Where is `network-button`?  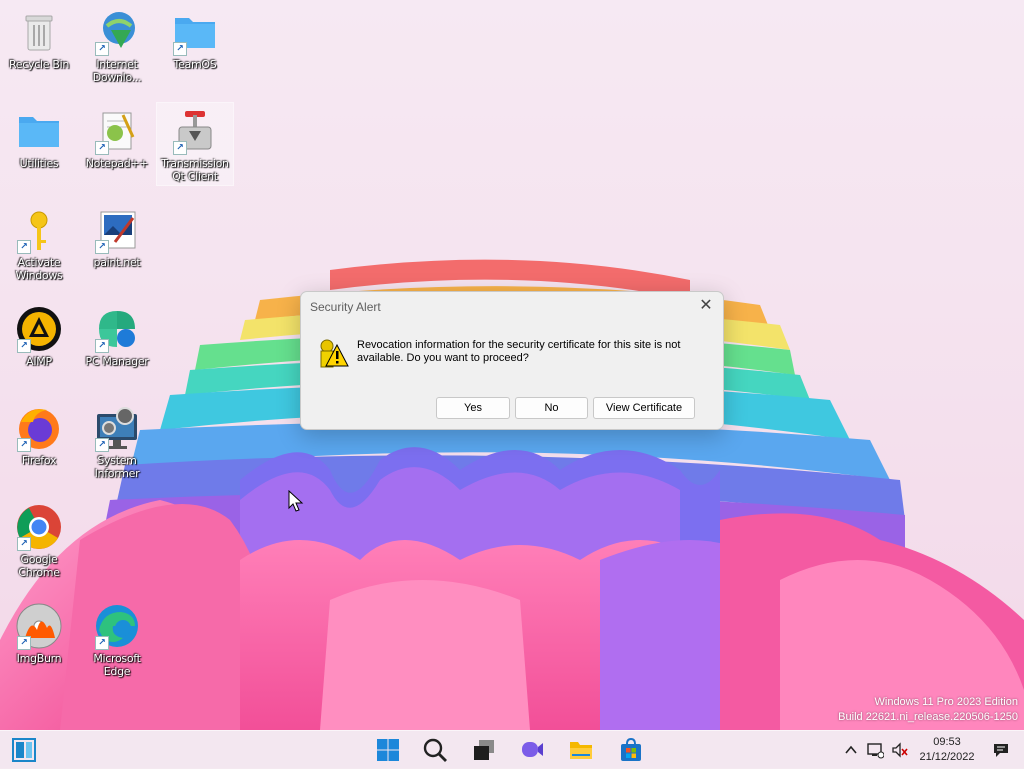 network-button is located at coordinates (875, 750).